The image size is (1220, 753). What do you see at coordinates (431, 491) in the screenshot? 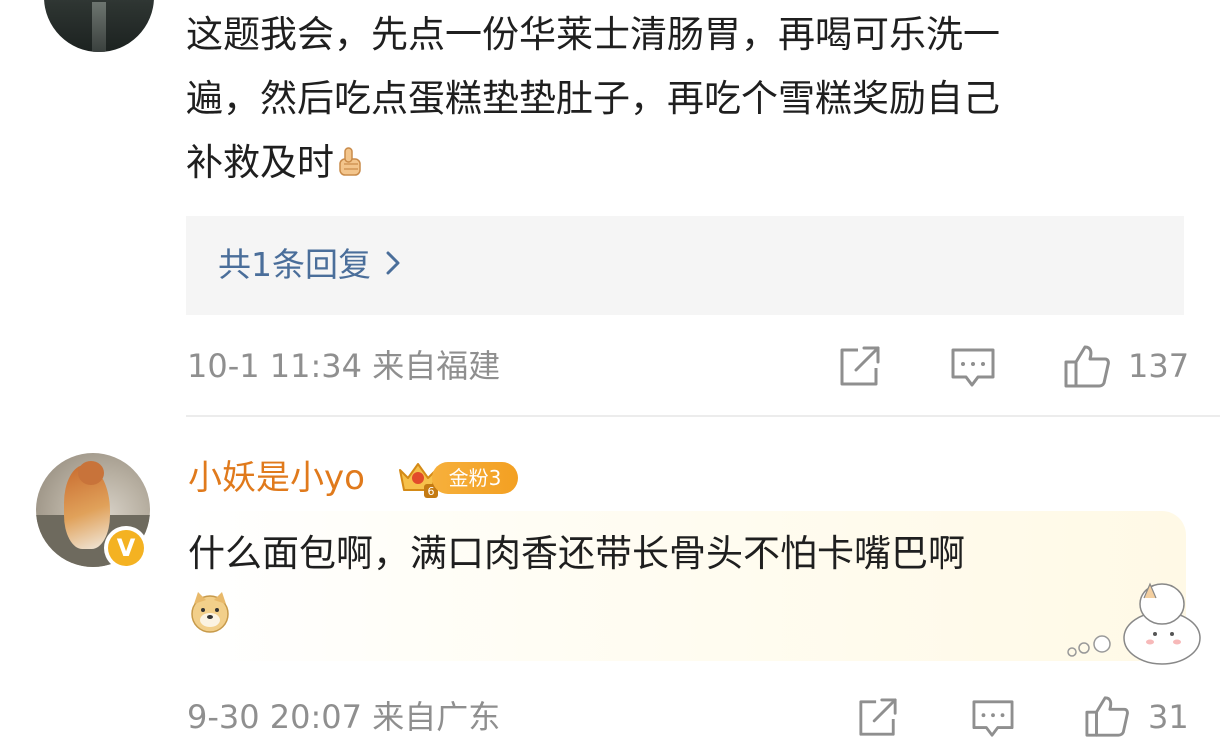
I see `fan-level: 6` at bounding box center [431, 491].